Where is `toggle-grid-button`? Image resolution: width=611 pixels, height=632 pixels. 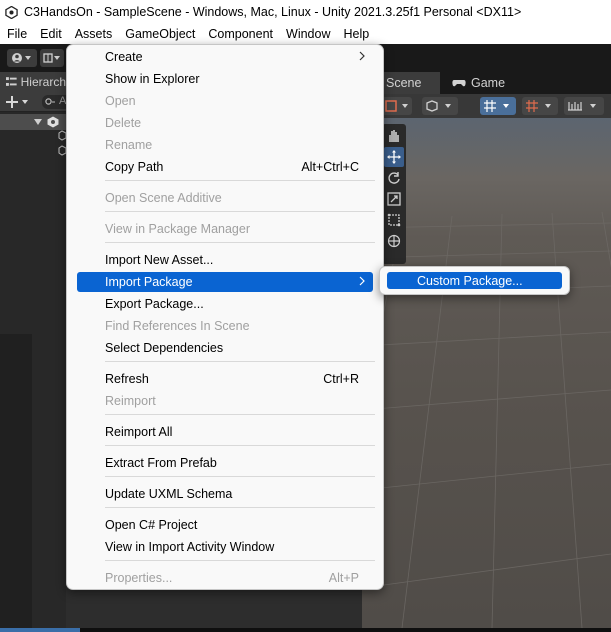 toggle-grid-button is located at coordinates (498, 106).